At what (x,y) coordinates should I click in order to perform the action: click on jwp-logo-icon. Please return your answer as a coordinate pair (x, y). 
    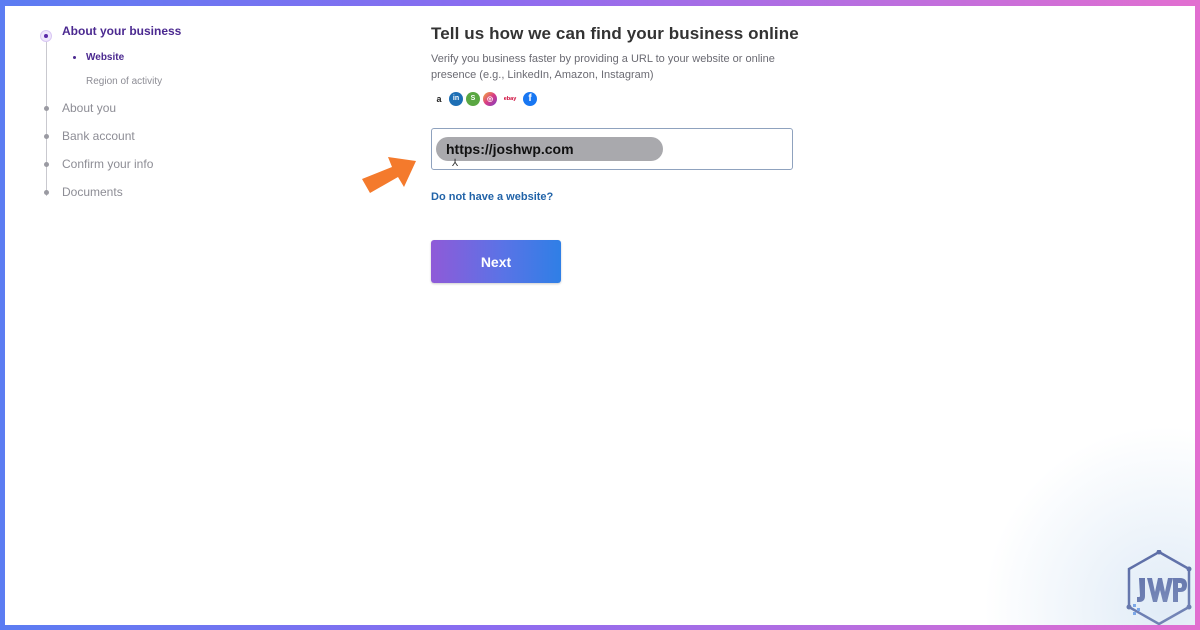
    Looking at the image, I should click on (1159, 587).